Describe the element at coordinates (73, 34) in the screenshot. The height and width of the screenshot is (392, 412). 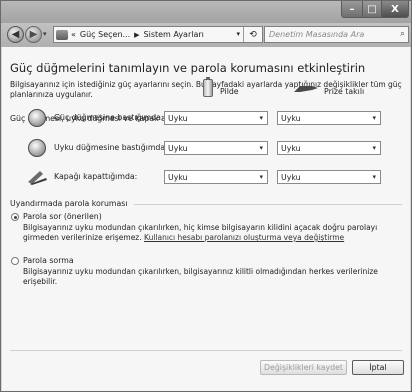
I see `address-overflow-chevron: «` at that location.